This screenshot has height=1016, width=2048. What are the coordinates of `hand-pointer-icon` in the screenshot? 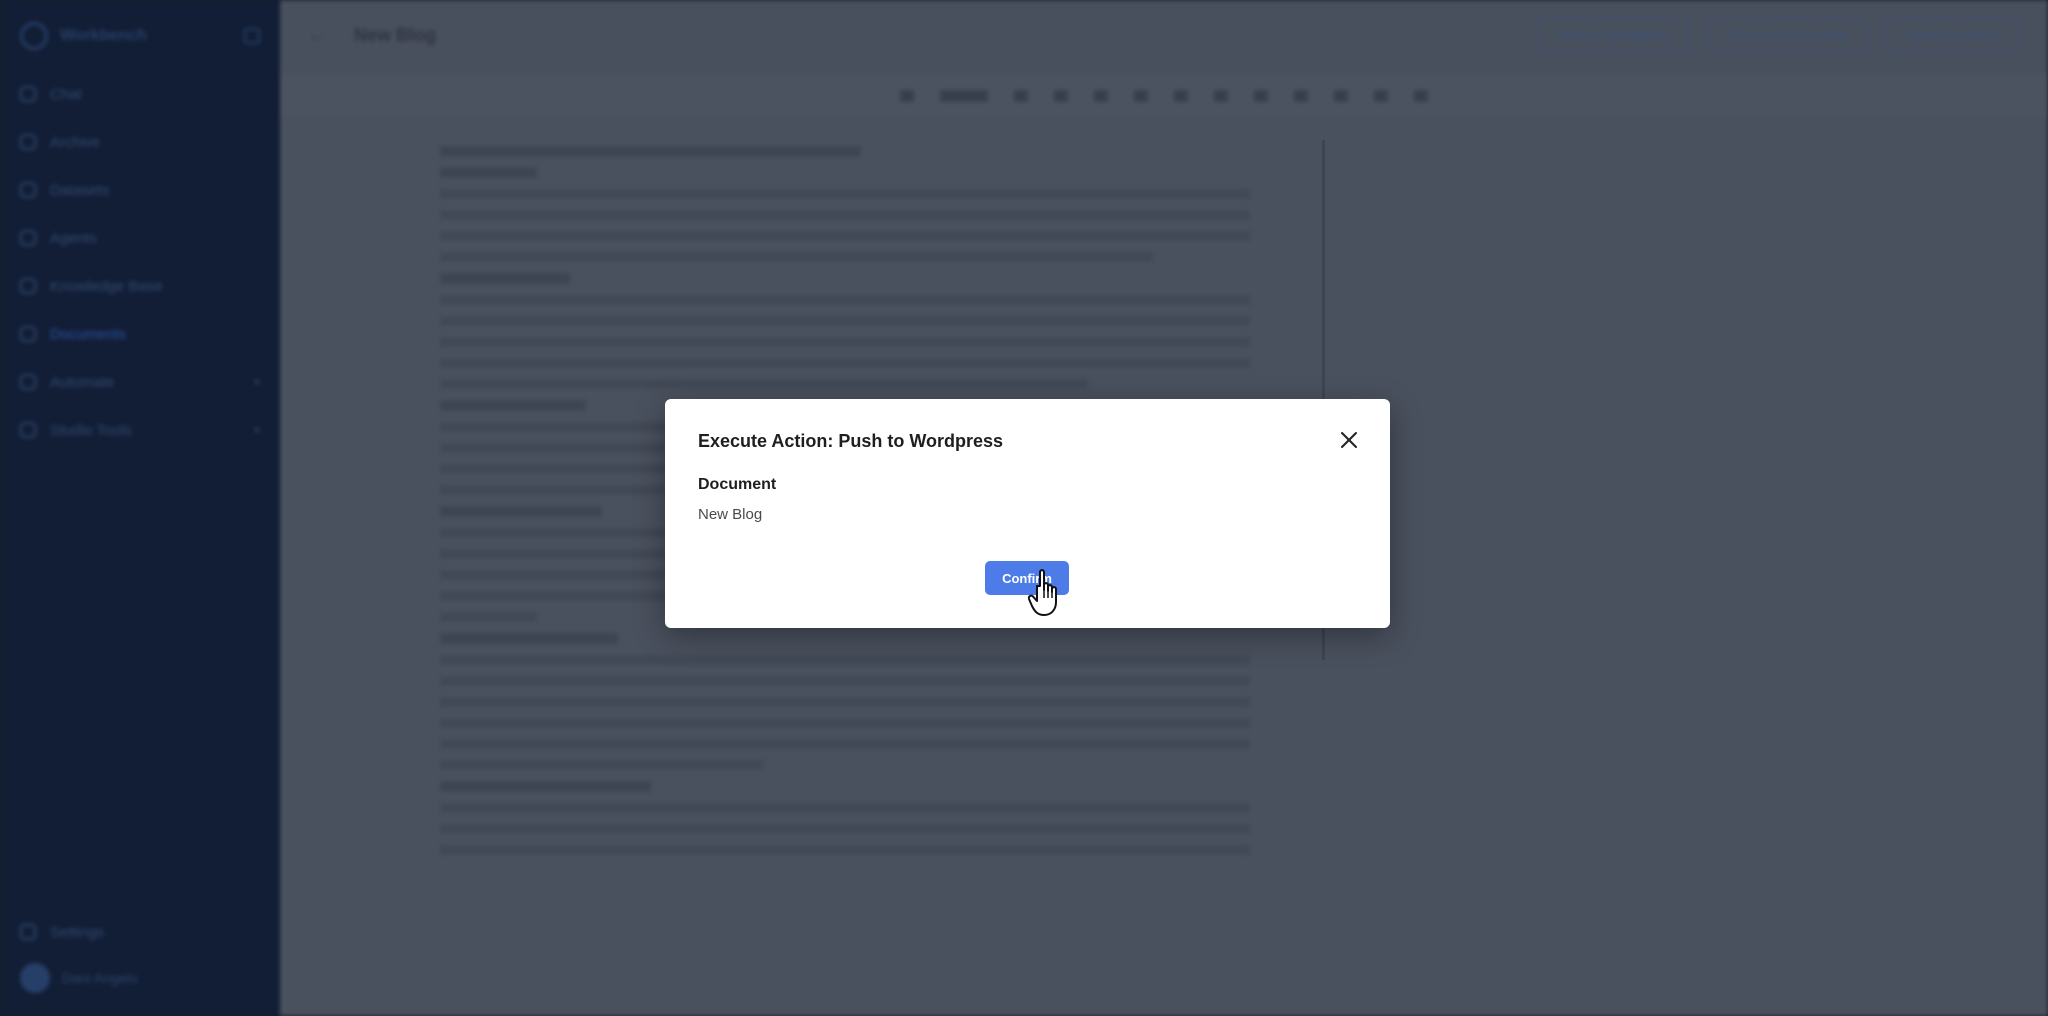 It's located at (1042, 592).